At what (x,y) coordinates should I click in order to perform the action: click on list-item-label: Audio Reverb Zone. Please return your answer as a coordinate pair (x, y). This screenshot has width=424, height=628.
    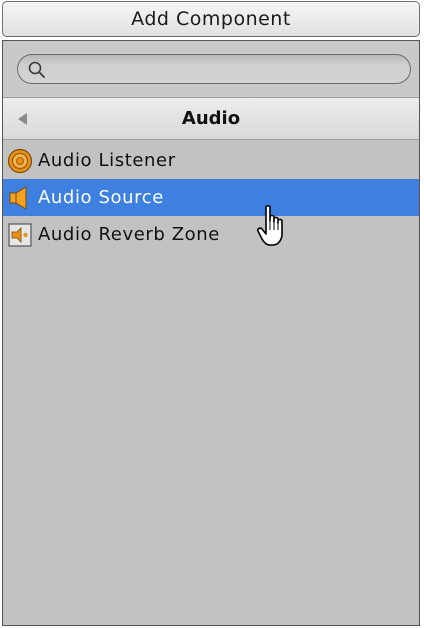
    Looking at the image, I should click on (129, 234).